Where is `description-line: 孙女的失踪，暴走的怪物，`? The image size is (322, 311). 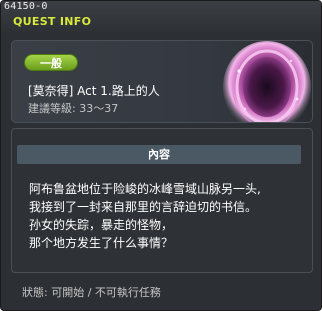 description-line: 孙女的失踪，暴走的怪物， is located at coordinates (101, 225).